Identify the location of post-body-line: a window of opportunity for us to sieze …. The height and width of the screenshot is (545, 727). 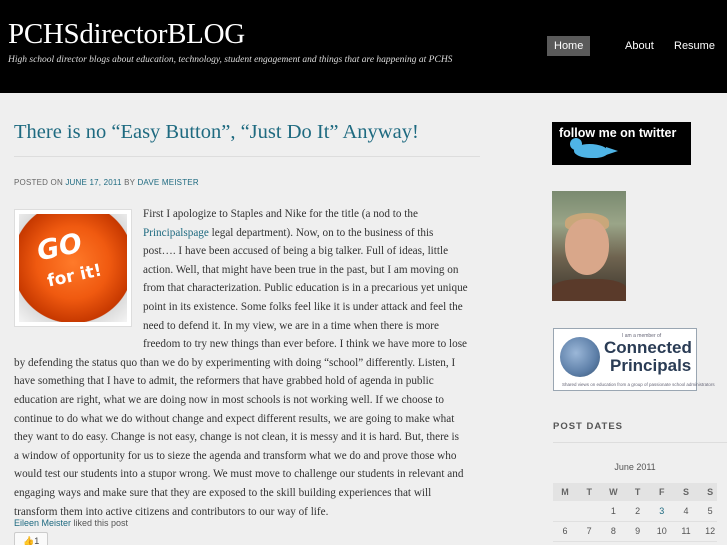
(235, 455).